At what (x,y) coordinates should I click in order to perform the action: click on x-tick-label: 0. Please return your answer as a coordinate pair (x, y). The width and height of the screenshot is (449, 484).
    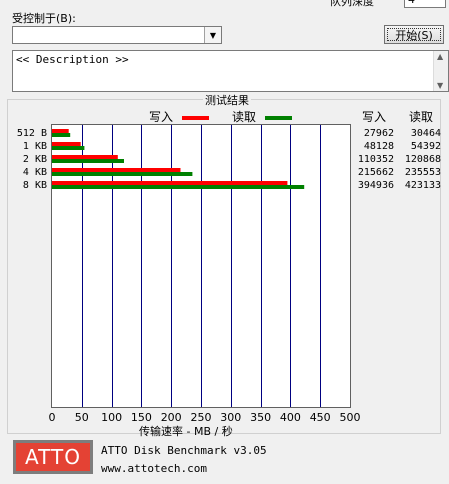
    Looking at the image, I should click on (52, 417).